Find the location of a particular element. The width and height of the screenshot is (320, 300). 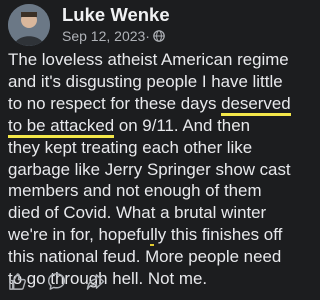

author-name: Luke Wenke is located at coordinates (116, 15).